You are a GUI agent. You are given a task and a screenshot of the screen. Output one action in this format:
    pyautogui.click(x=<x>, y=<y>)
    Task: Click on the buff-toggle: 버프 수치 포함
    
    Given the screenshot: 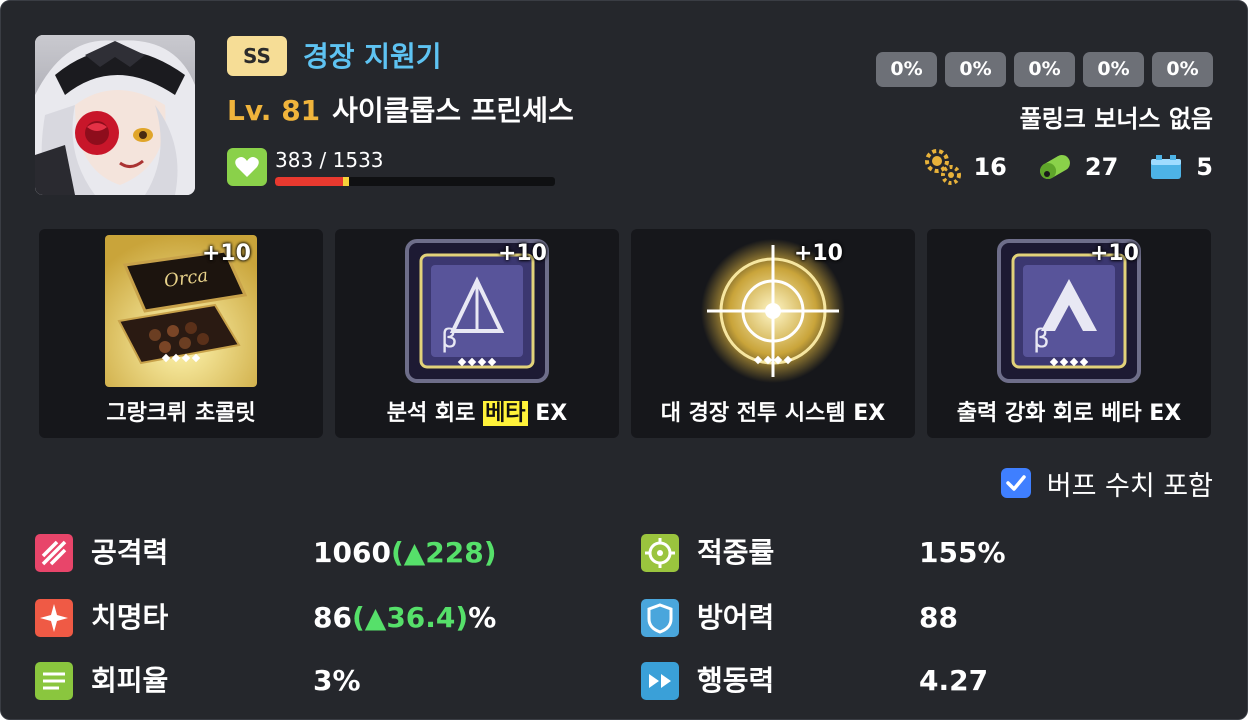 What is the action you would take?
    pyautogui.click(x=1106, y=483)
    